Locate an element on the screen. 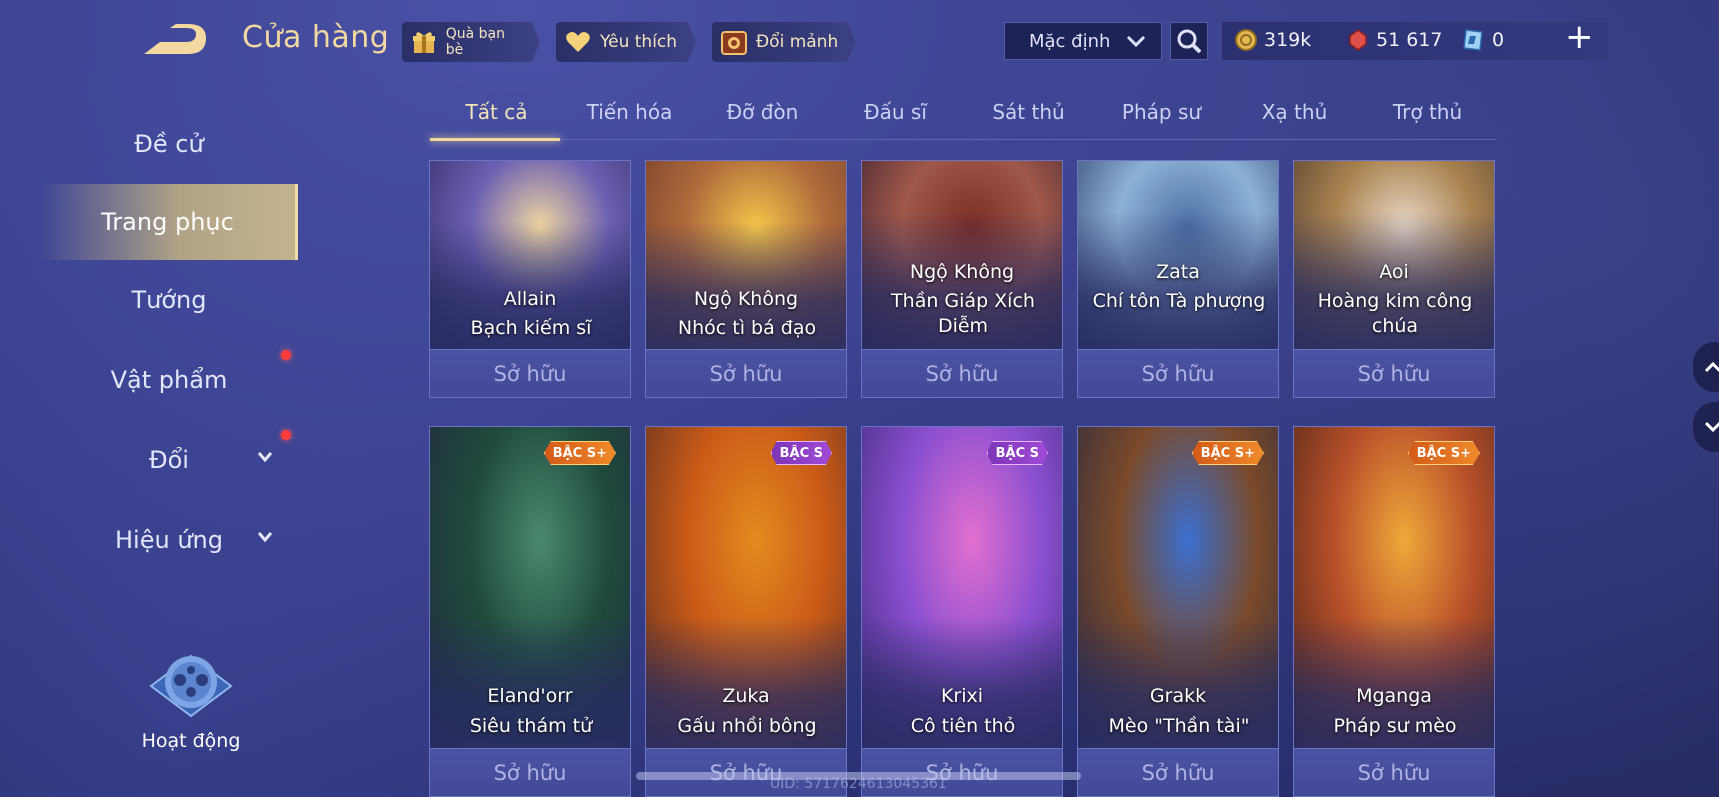 This screenshot has width=1719, height=797. sort-dropdown: Mặc định is located at coordinates (1083, 41).